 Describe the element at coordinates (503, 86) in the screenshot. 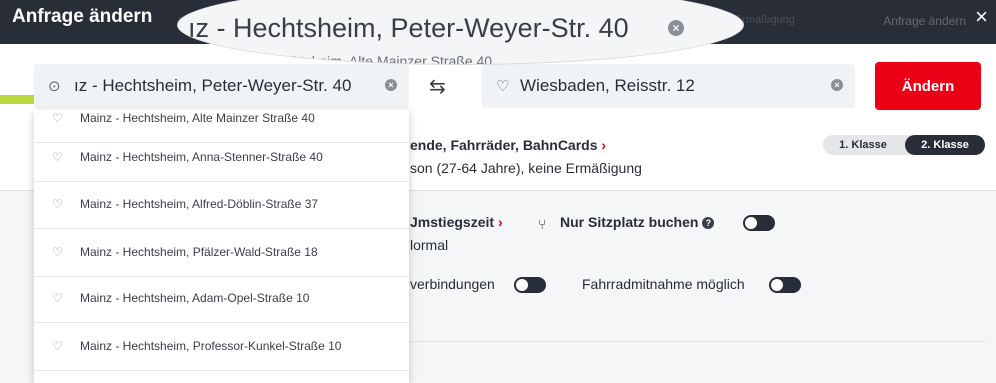

I see `destination-pin-icon: ♡` at that location.